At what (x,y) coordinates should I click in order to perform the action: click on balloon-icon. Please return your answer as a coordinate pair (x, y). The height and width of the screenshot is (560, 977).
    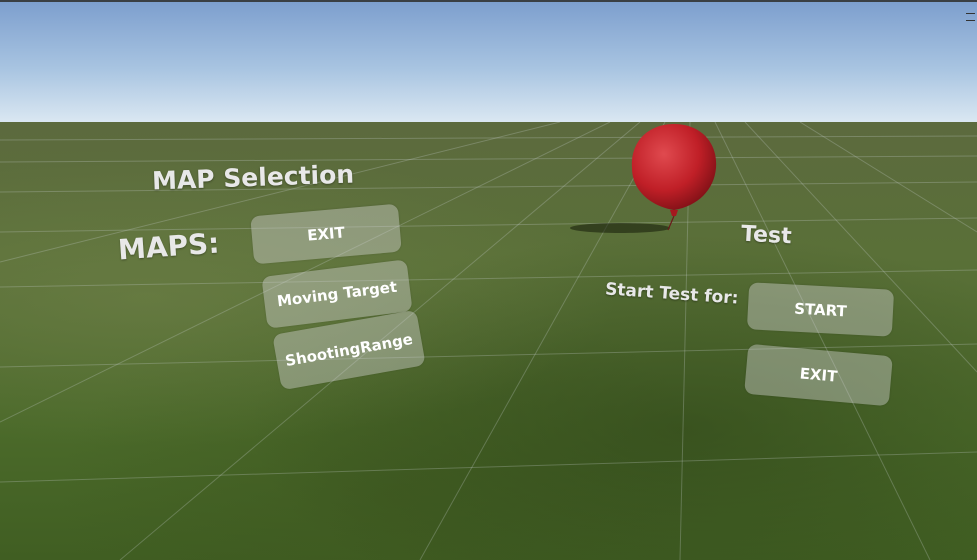
    Looking at the image, I should click on (643, 178).